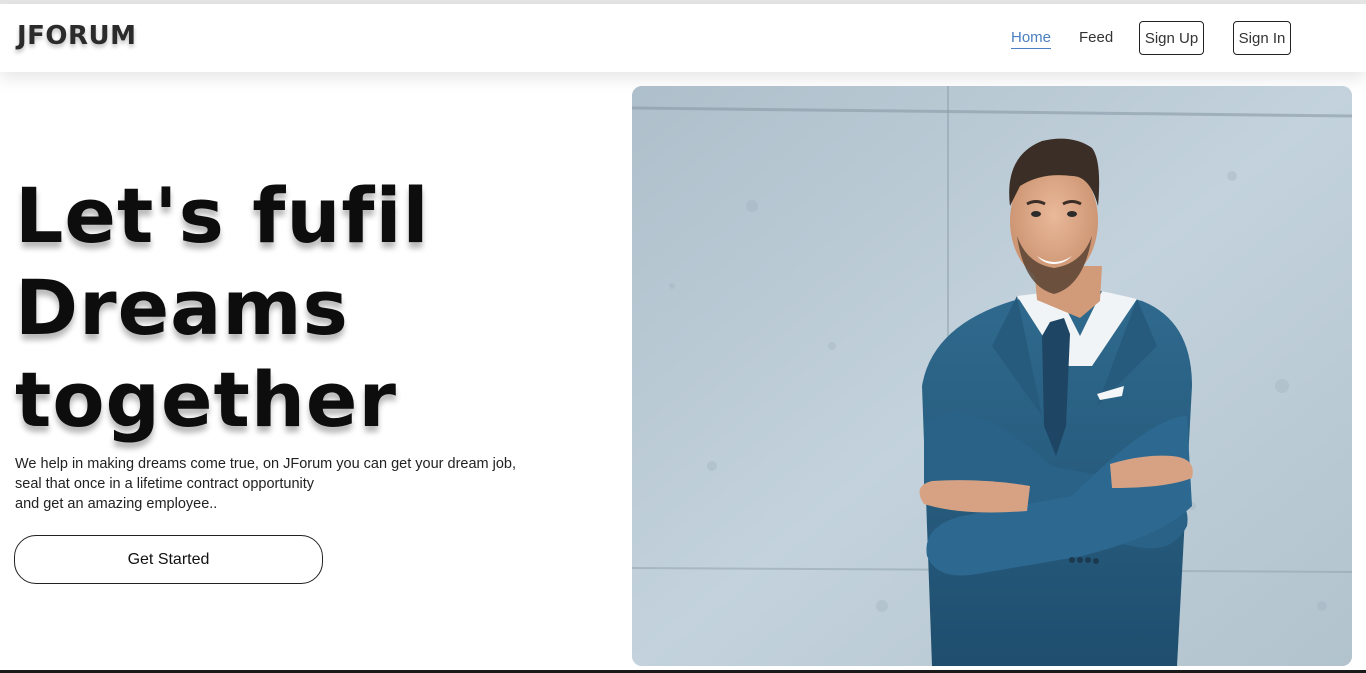  I want to click on hero-title-line: Let's fufil, so click(222, 215).